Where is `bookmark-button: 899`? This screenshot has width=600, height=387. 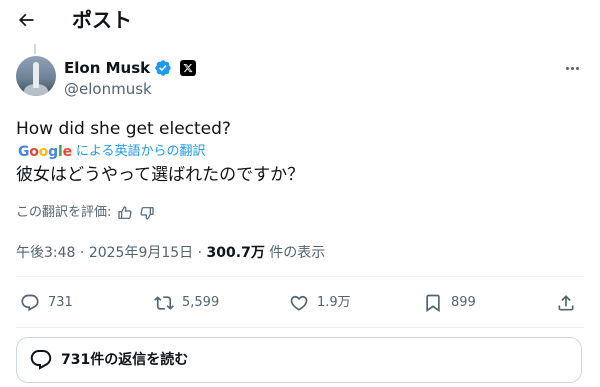
bookmark-button: 899 is located at coordinates (449, 303).